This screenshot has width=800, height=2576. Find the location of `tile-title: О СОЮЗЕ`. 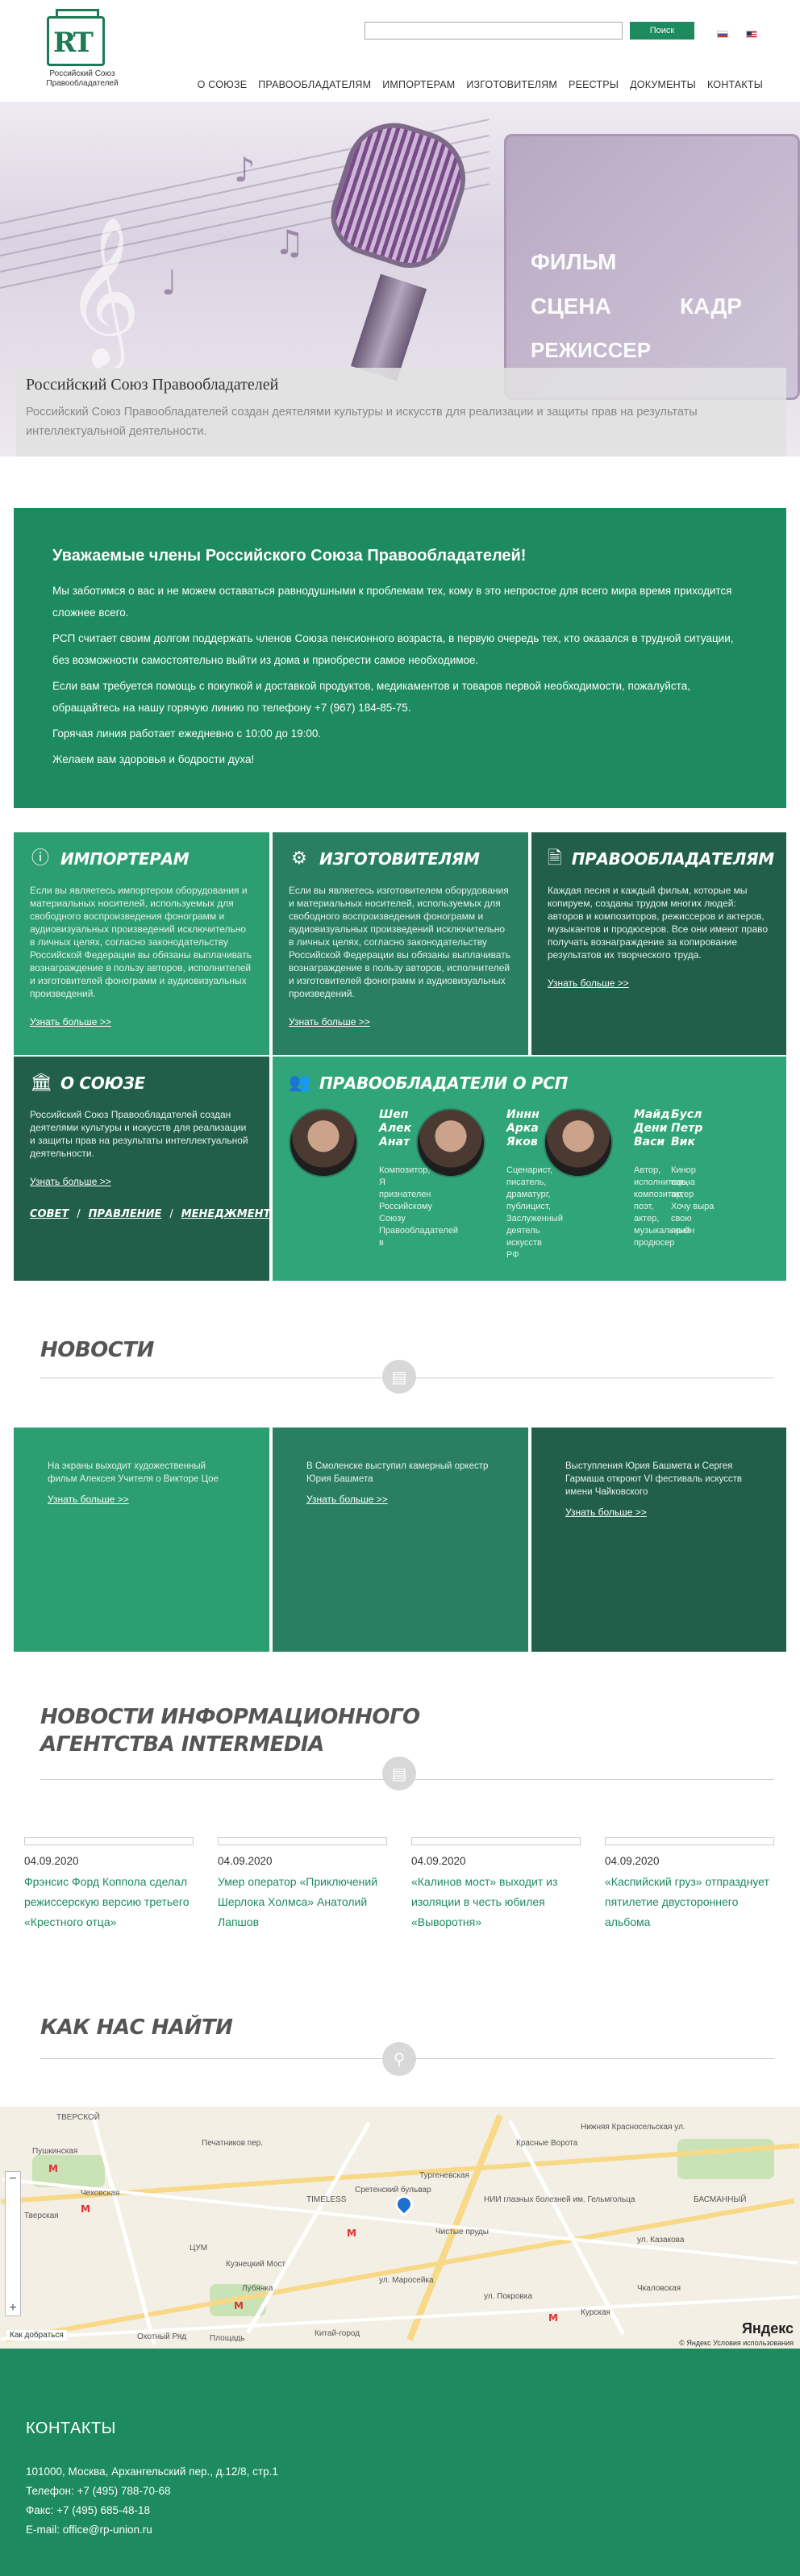

tile-title: О СОЮЗЕ is located at coordinates (102, 1083).